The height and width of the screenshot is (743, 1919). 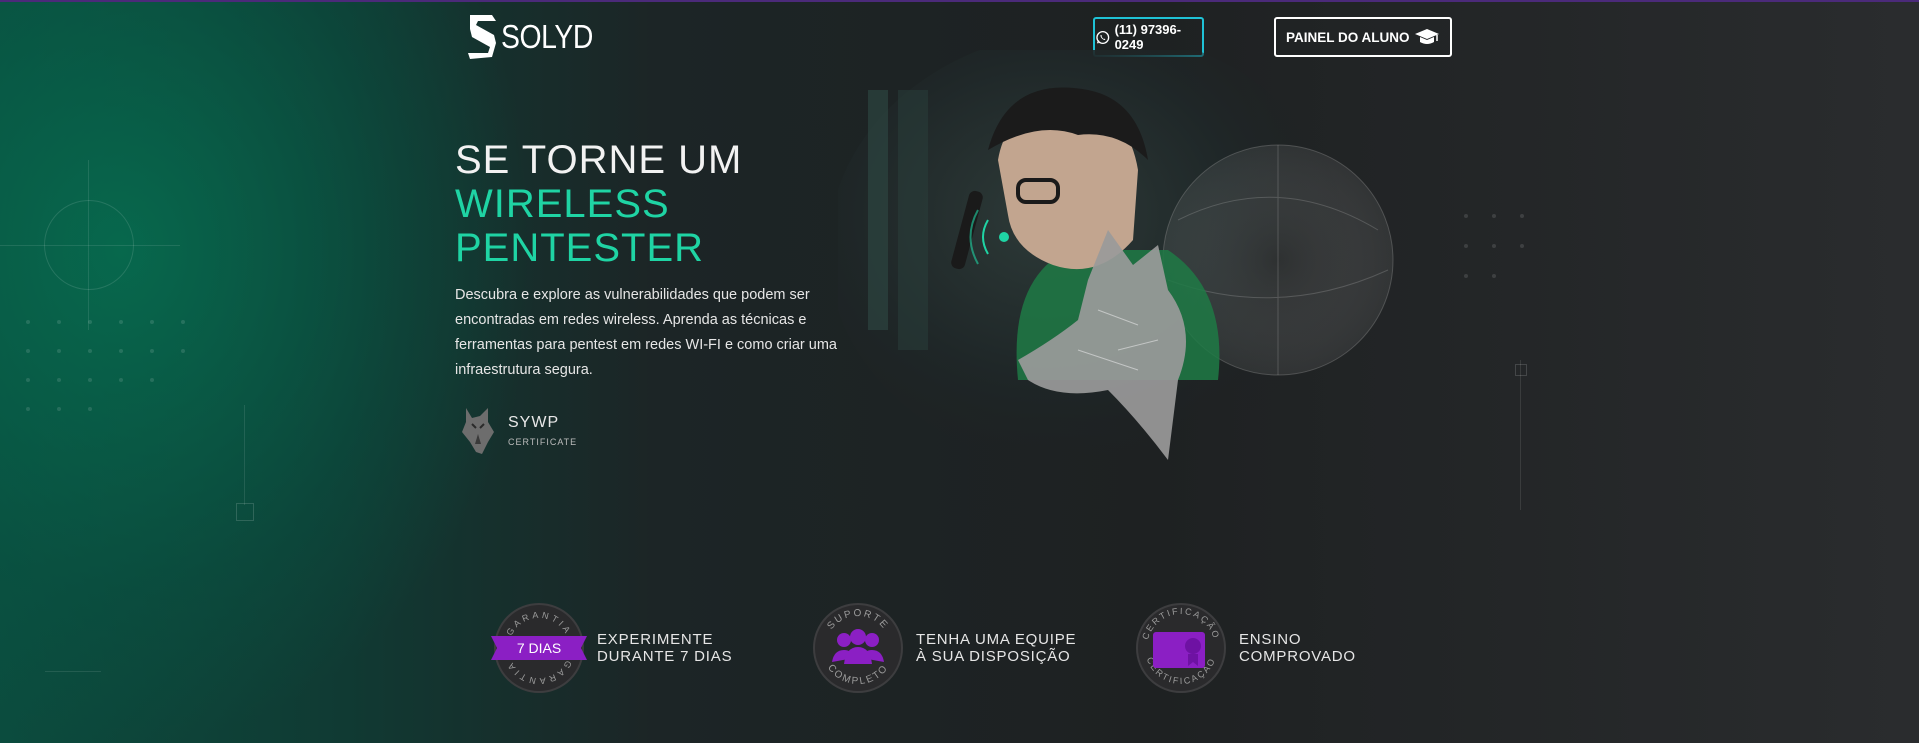 I want to click on hero-title: SE TORNE UM WIRELESS PENTESTER, so click(x=598, y=204).